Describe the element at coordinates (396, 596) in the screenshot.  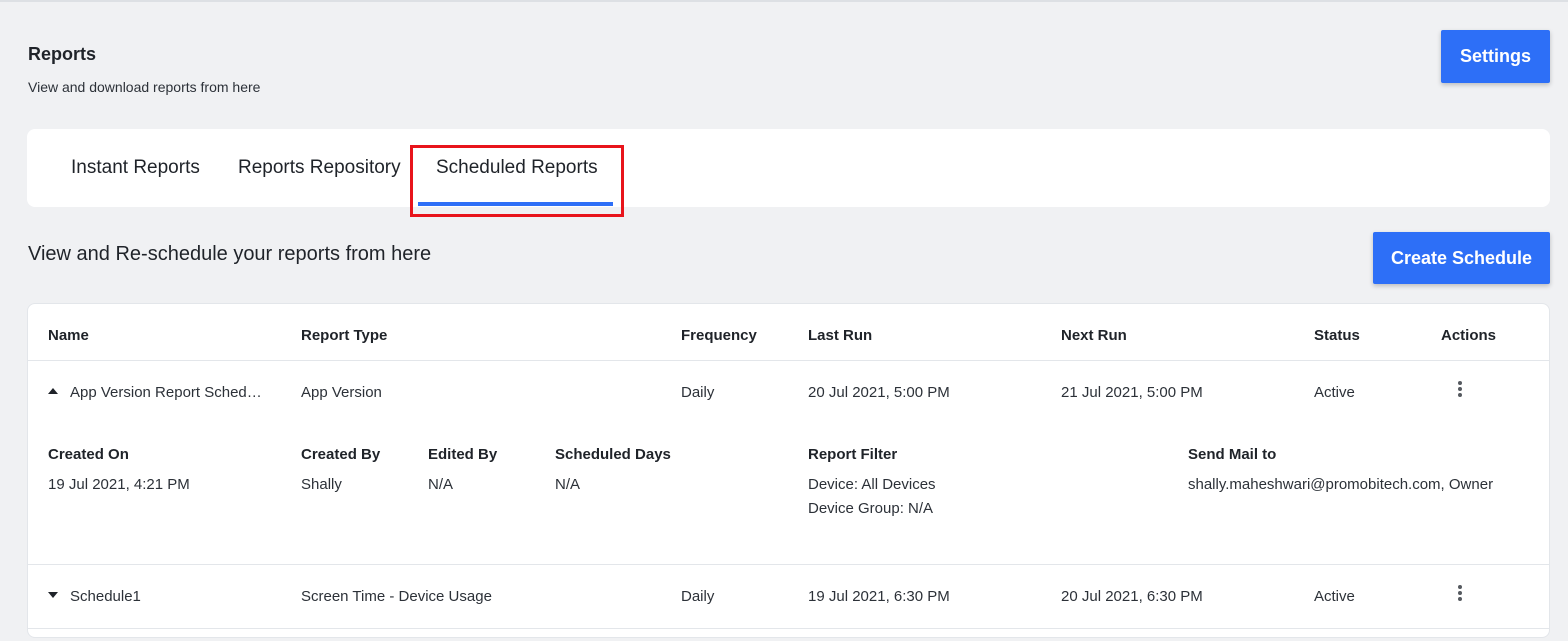
I see `table-row-report-type: Screen Time - Device Usage` at that location.